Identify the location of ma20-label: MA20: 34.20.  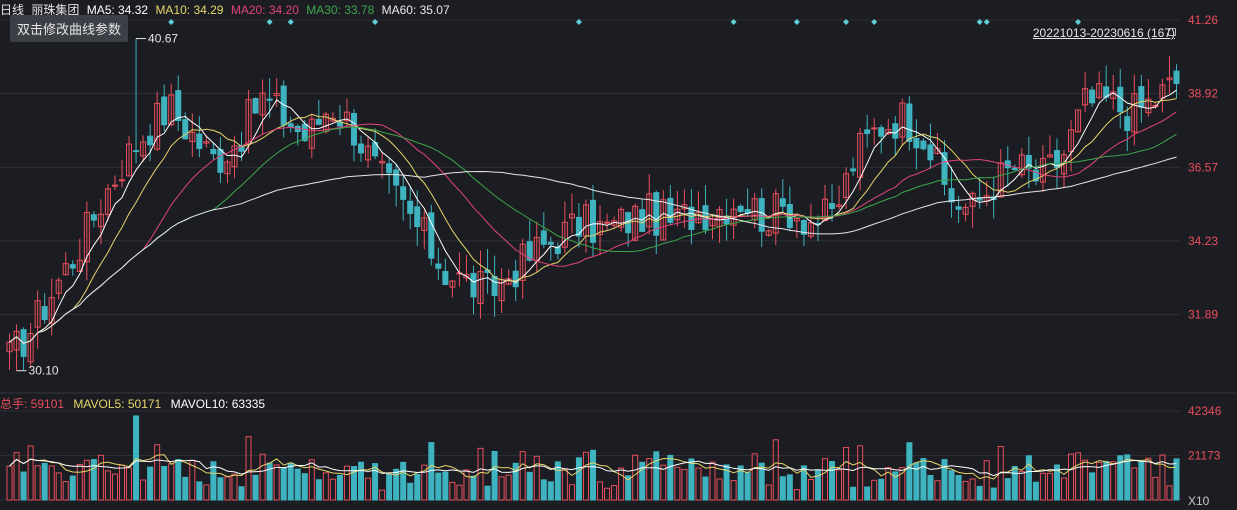
(264, 10).